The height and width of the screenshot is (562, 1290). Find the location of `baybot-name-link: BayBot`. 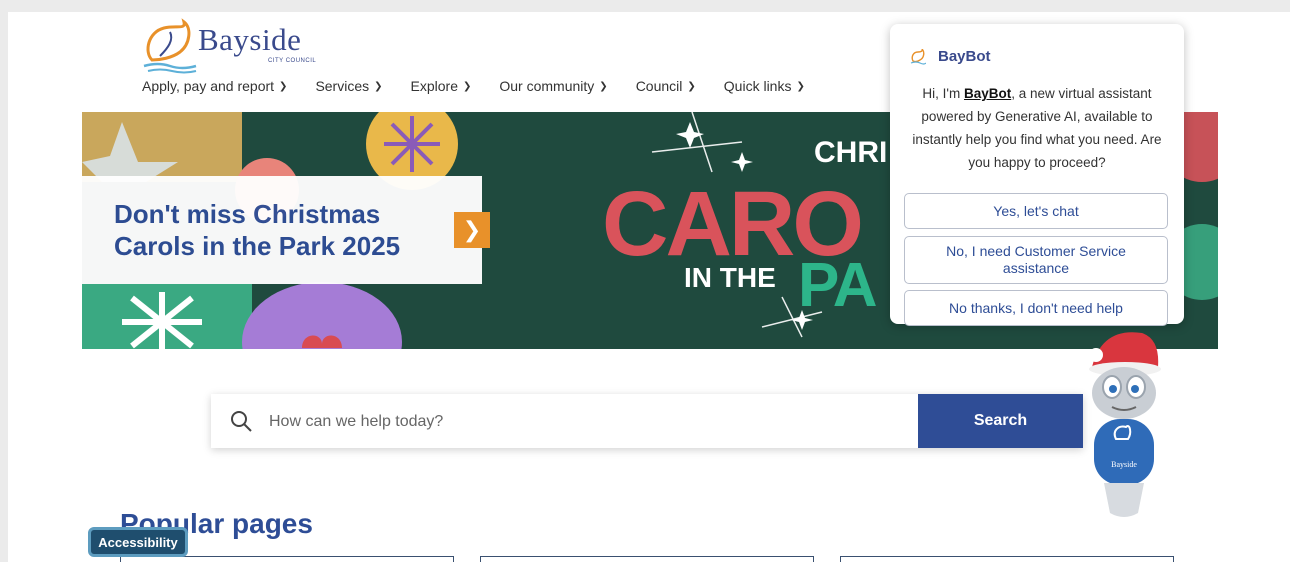

baybot-name-link: BayBot is located at coordinates (987, 93).